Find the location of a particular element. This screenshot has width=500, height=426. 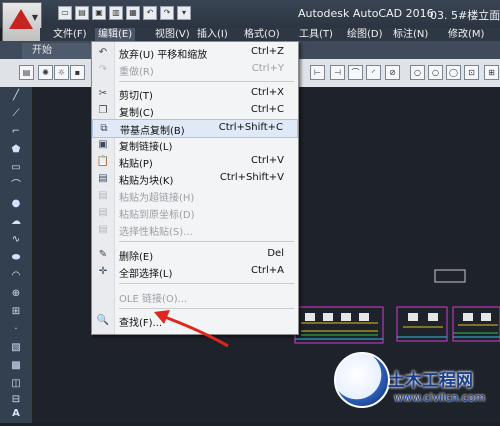

file-title: 03. 5#楼立面图. is located at coordinates (465, 15).